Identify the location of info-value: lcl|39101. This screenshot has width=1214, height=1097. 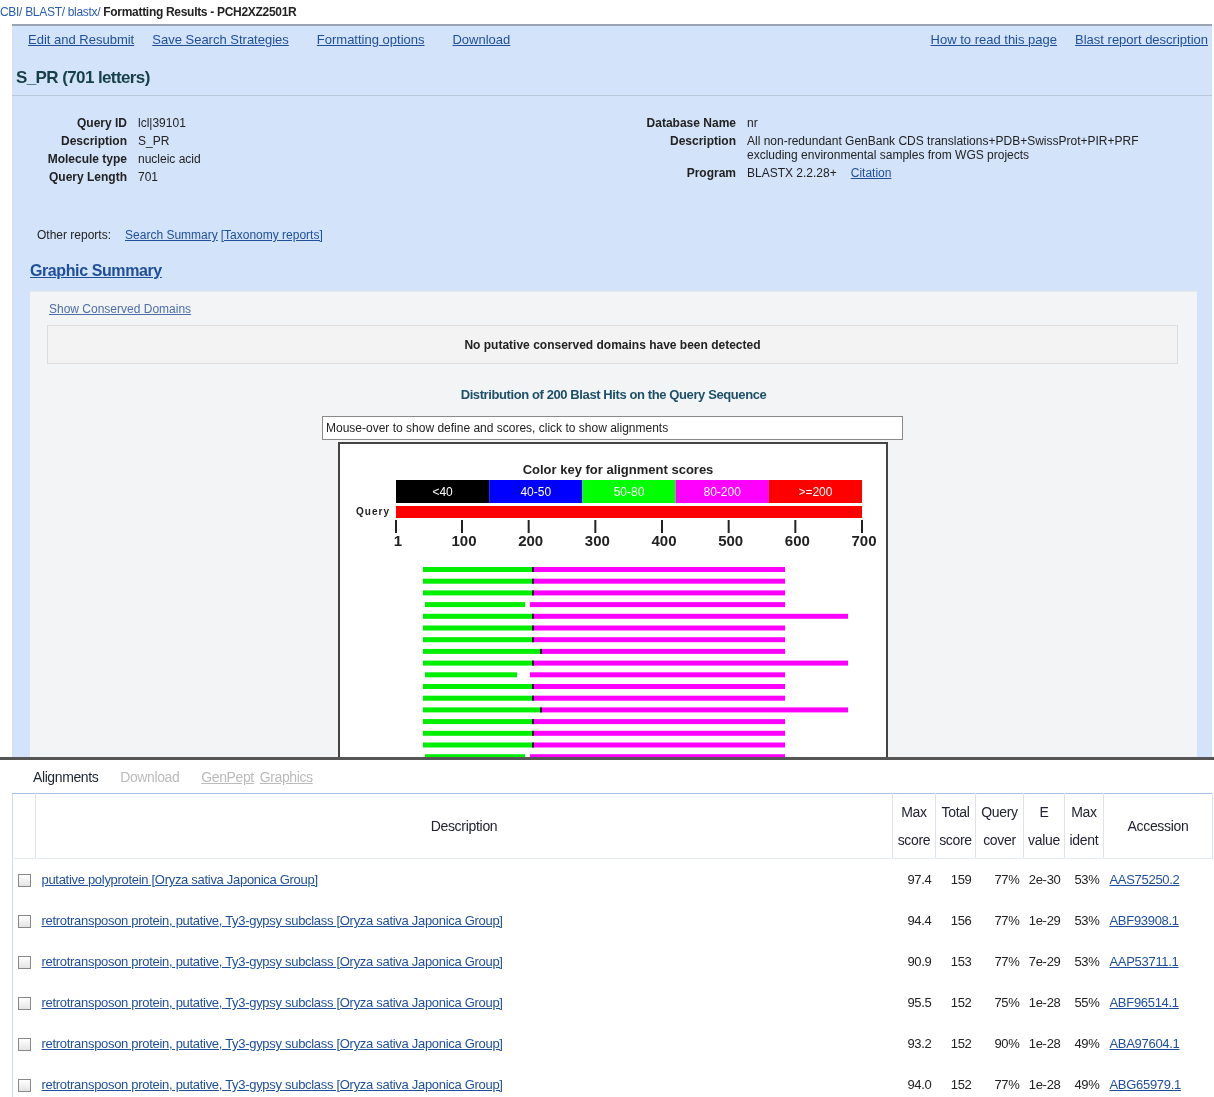
(162, 123).